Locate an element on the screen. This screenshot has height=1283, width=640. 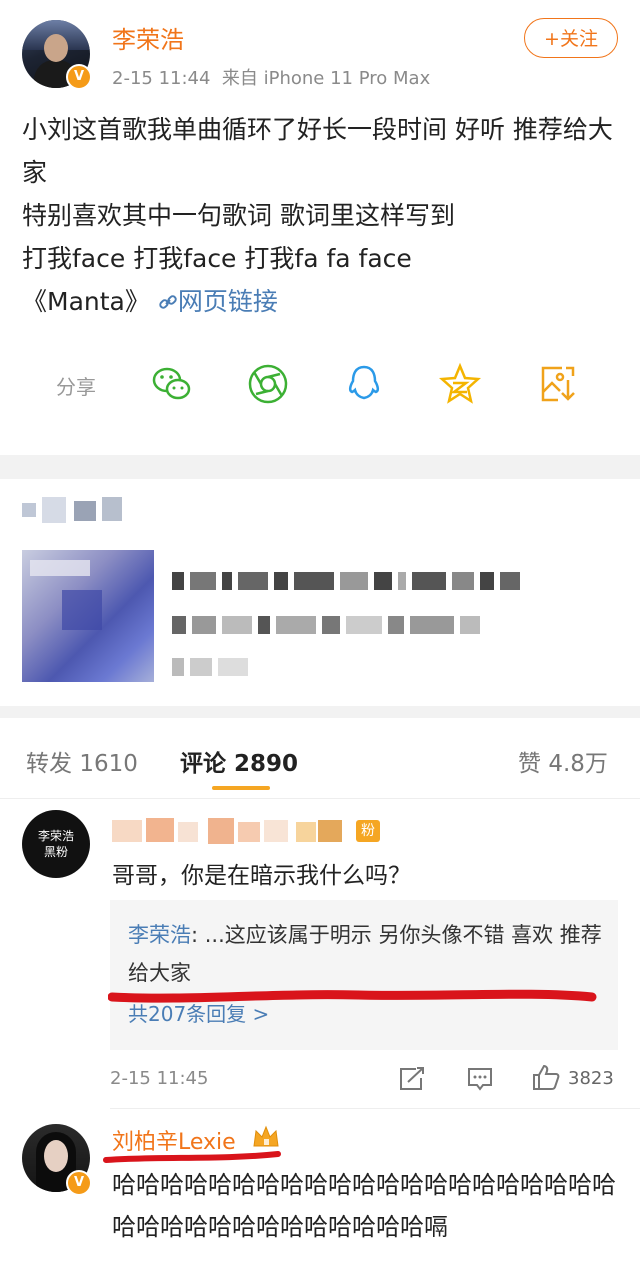
red-underline-annotation is located at coordinates (352, 996).